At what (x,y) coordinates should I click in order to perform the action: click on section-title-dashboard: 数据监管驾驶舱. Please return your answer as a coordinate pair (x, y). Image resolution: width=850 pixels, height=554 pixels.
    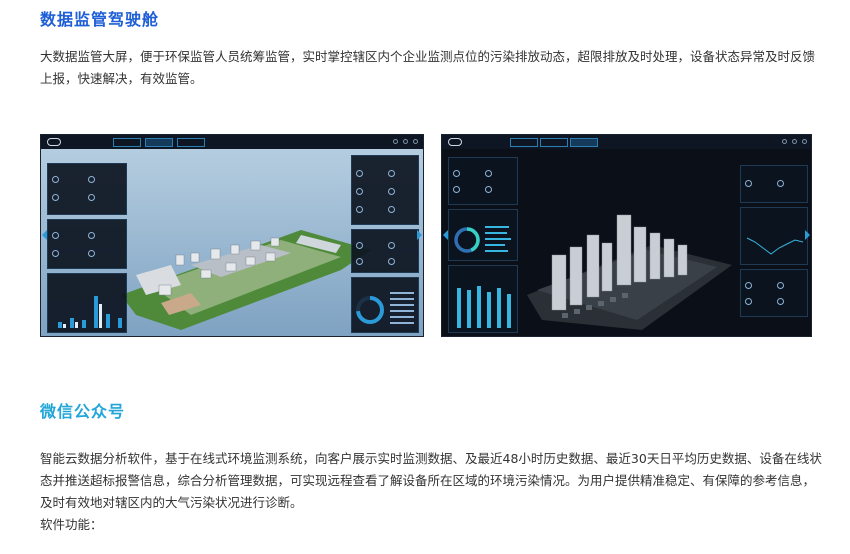
    Looking at the image, I should click on (100, 19).